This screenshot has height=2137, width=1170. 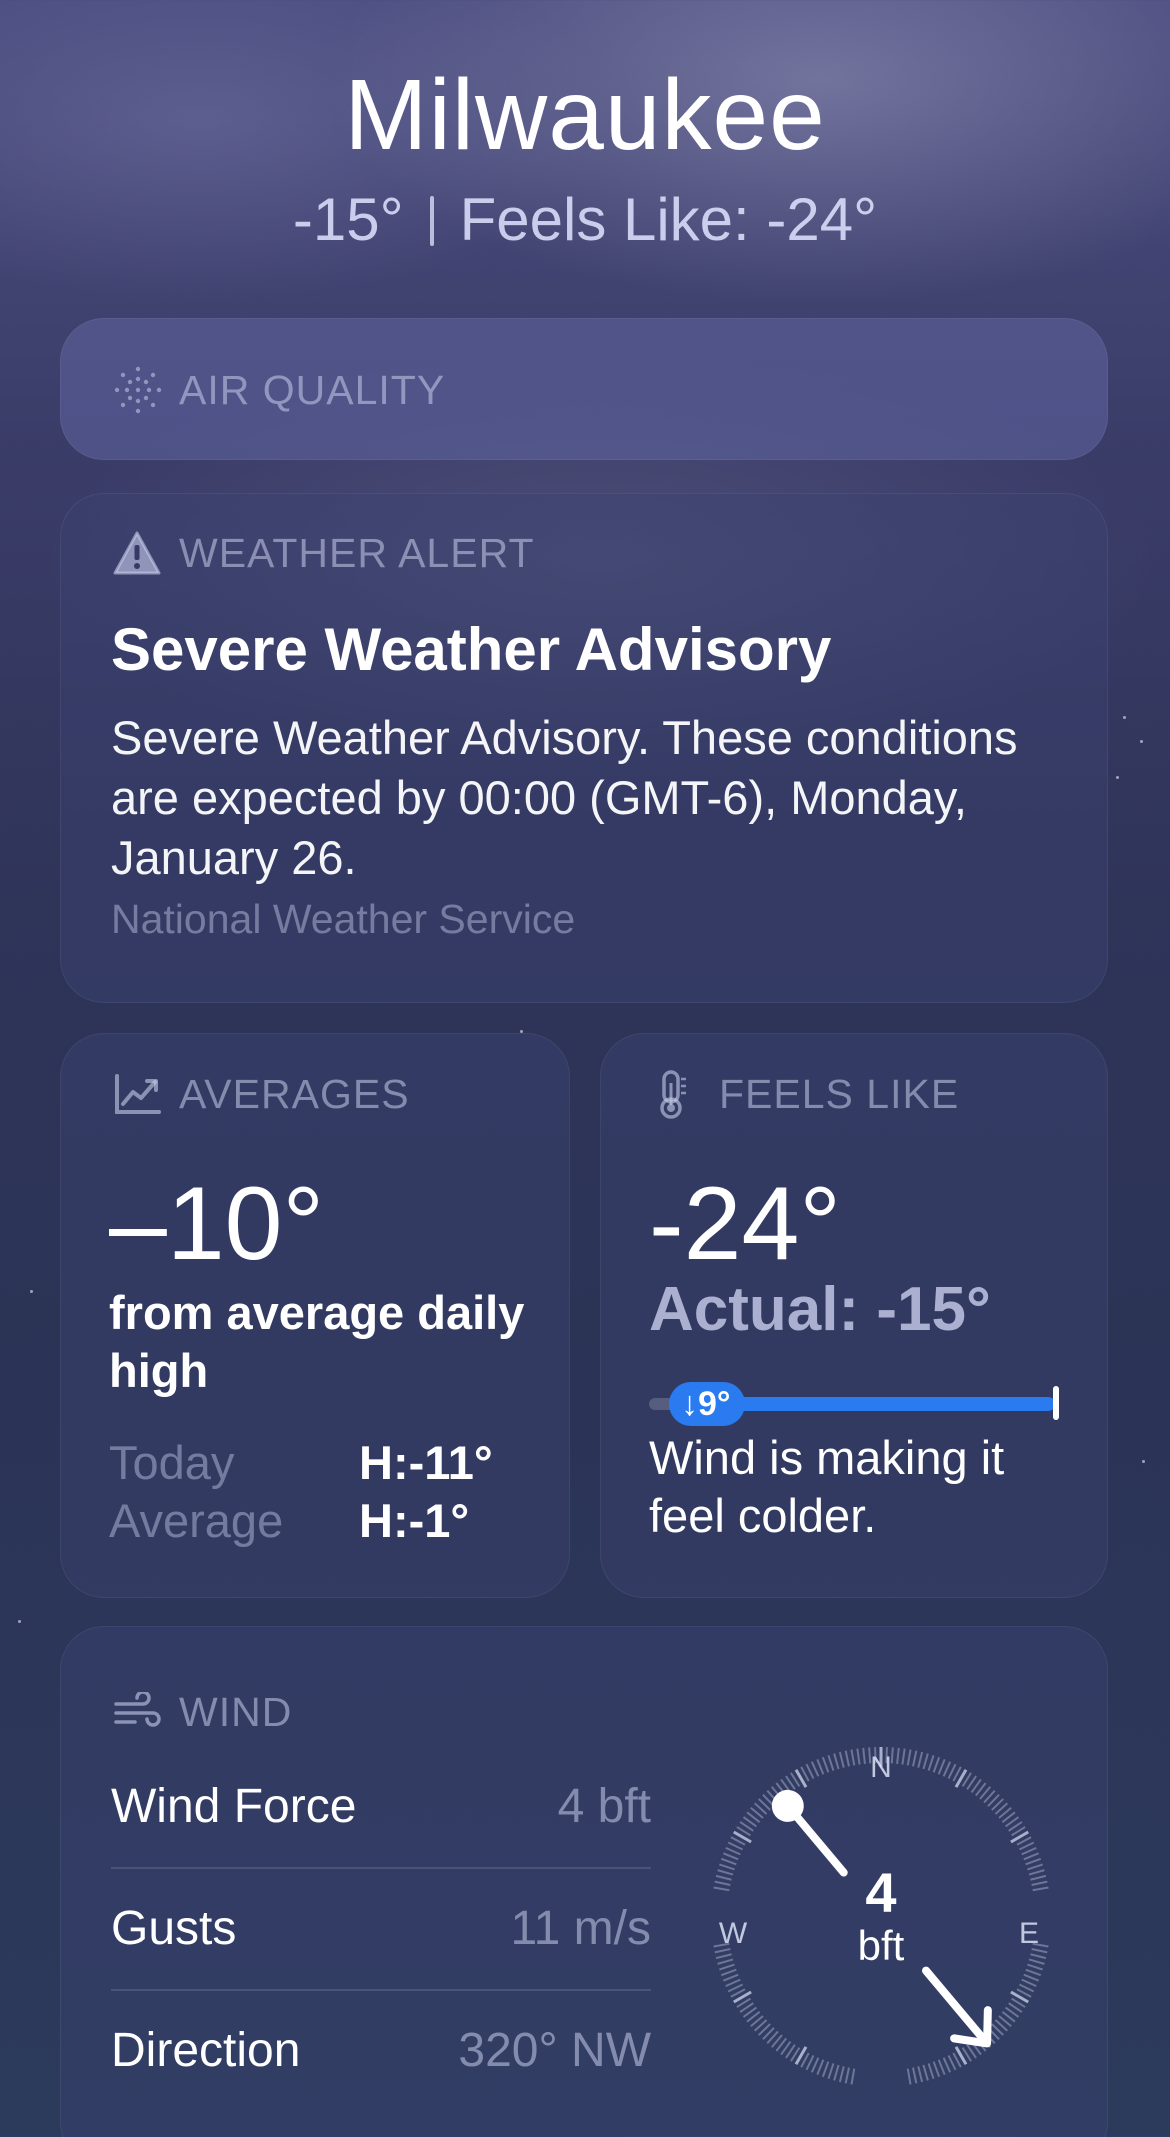 I want to click on gauge-end-marker, so click(x=1056, y=1403).